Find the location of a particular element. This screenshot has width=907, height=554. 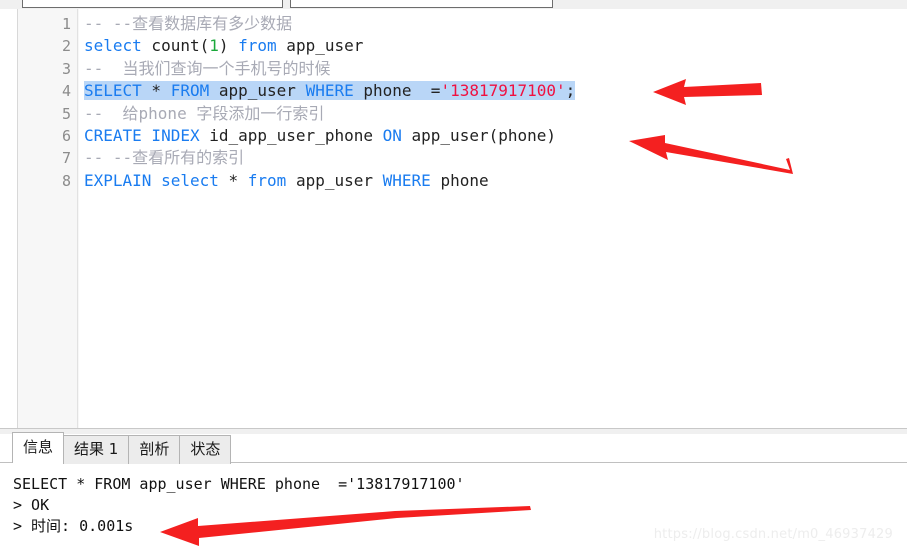

statement-text: -- --查看所有的索引 is located at coordinates (164, 157).